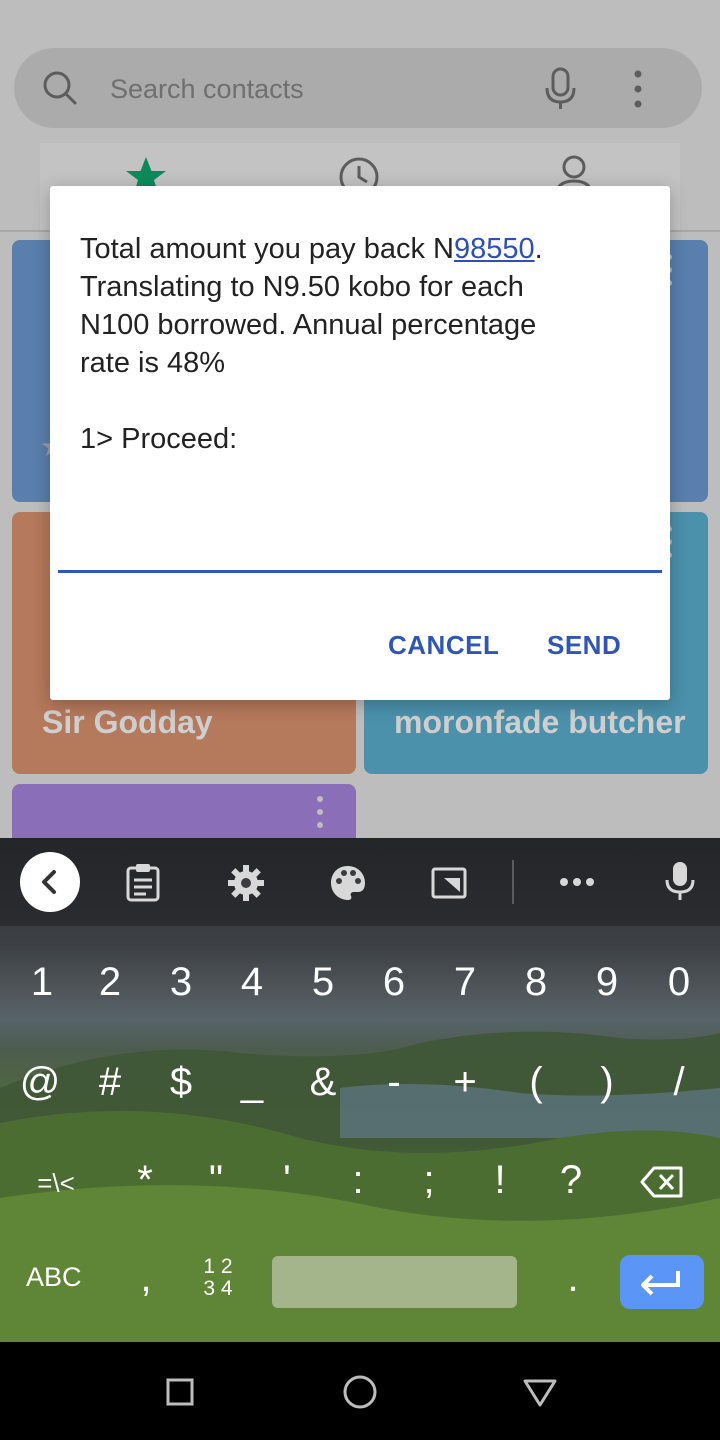 The height and width of the screenshot is (1440, 720). What do you see at coordinates (42, 982) in the screenshot?
I see `key-1: 1` at bounding box center [42, 982].